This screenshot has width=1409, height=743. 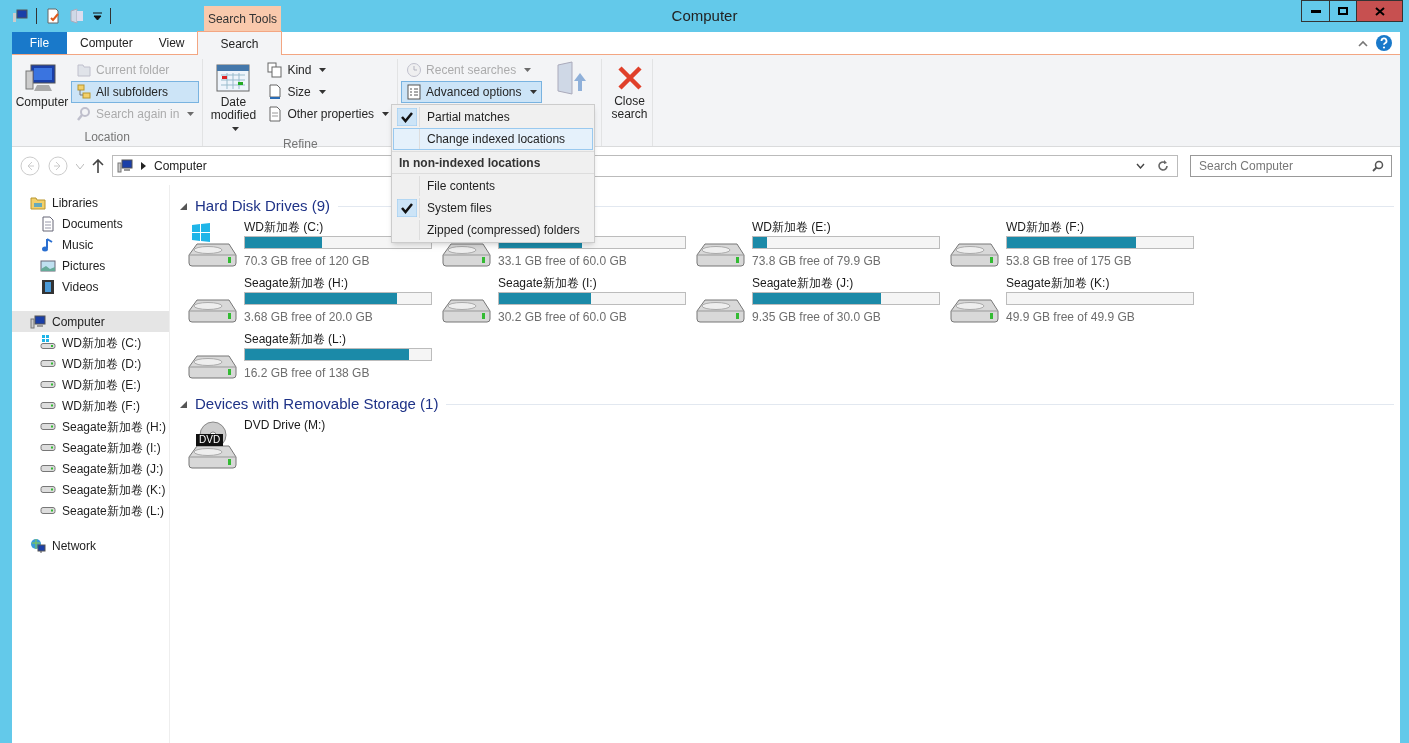 I want to click on ribbon-tab: File, so click(x=39, y=43).